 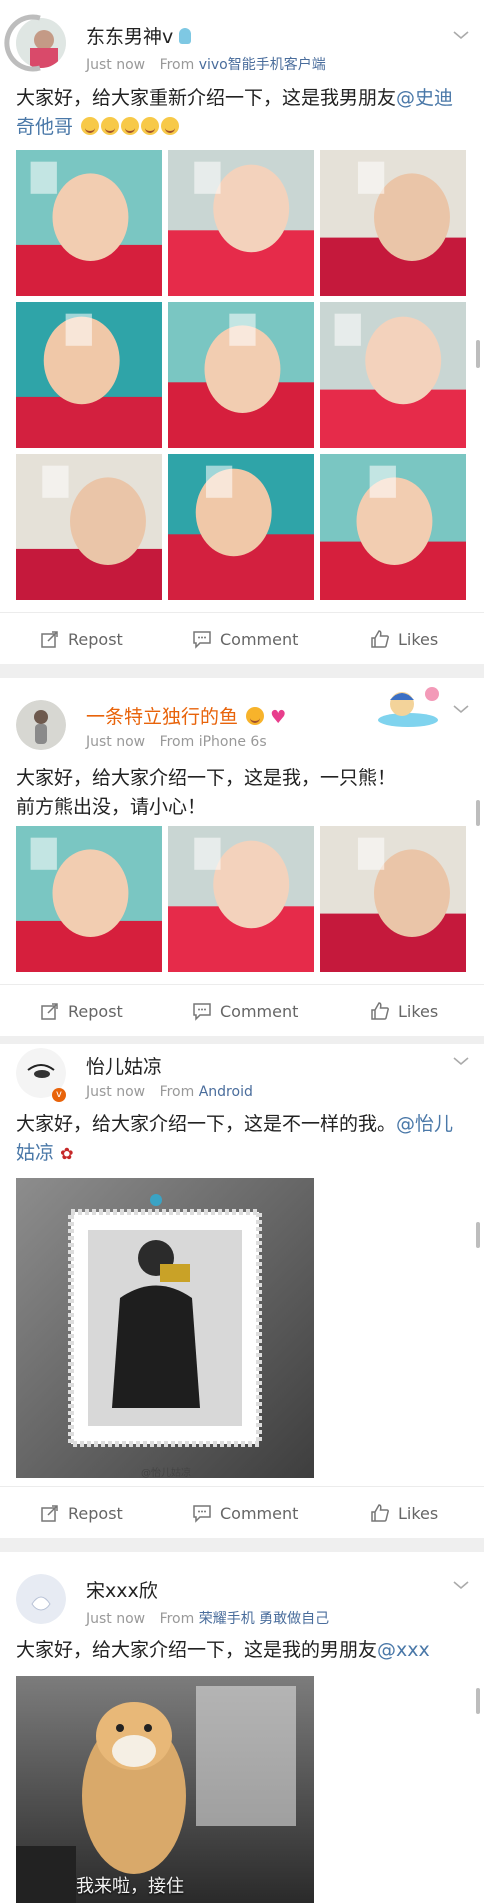 What do you see at coordinates (165, 1328) in the screenshot?
I see `post-image: @怡儿姑凉` at bounding box center [165, 1328].